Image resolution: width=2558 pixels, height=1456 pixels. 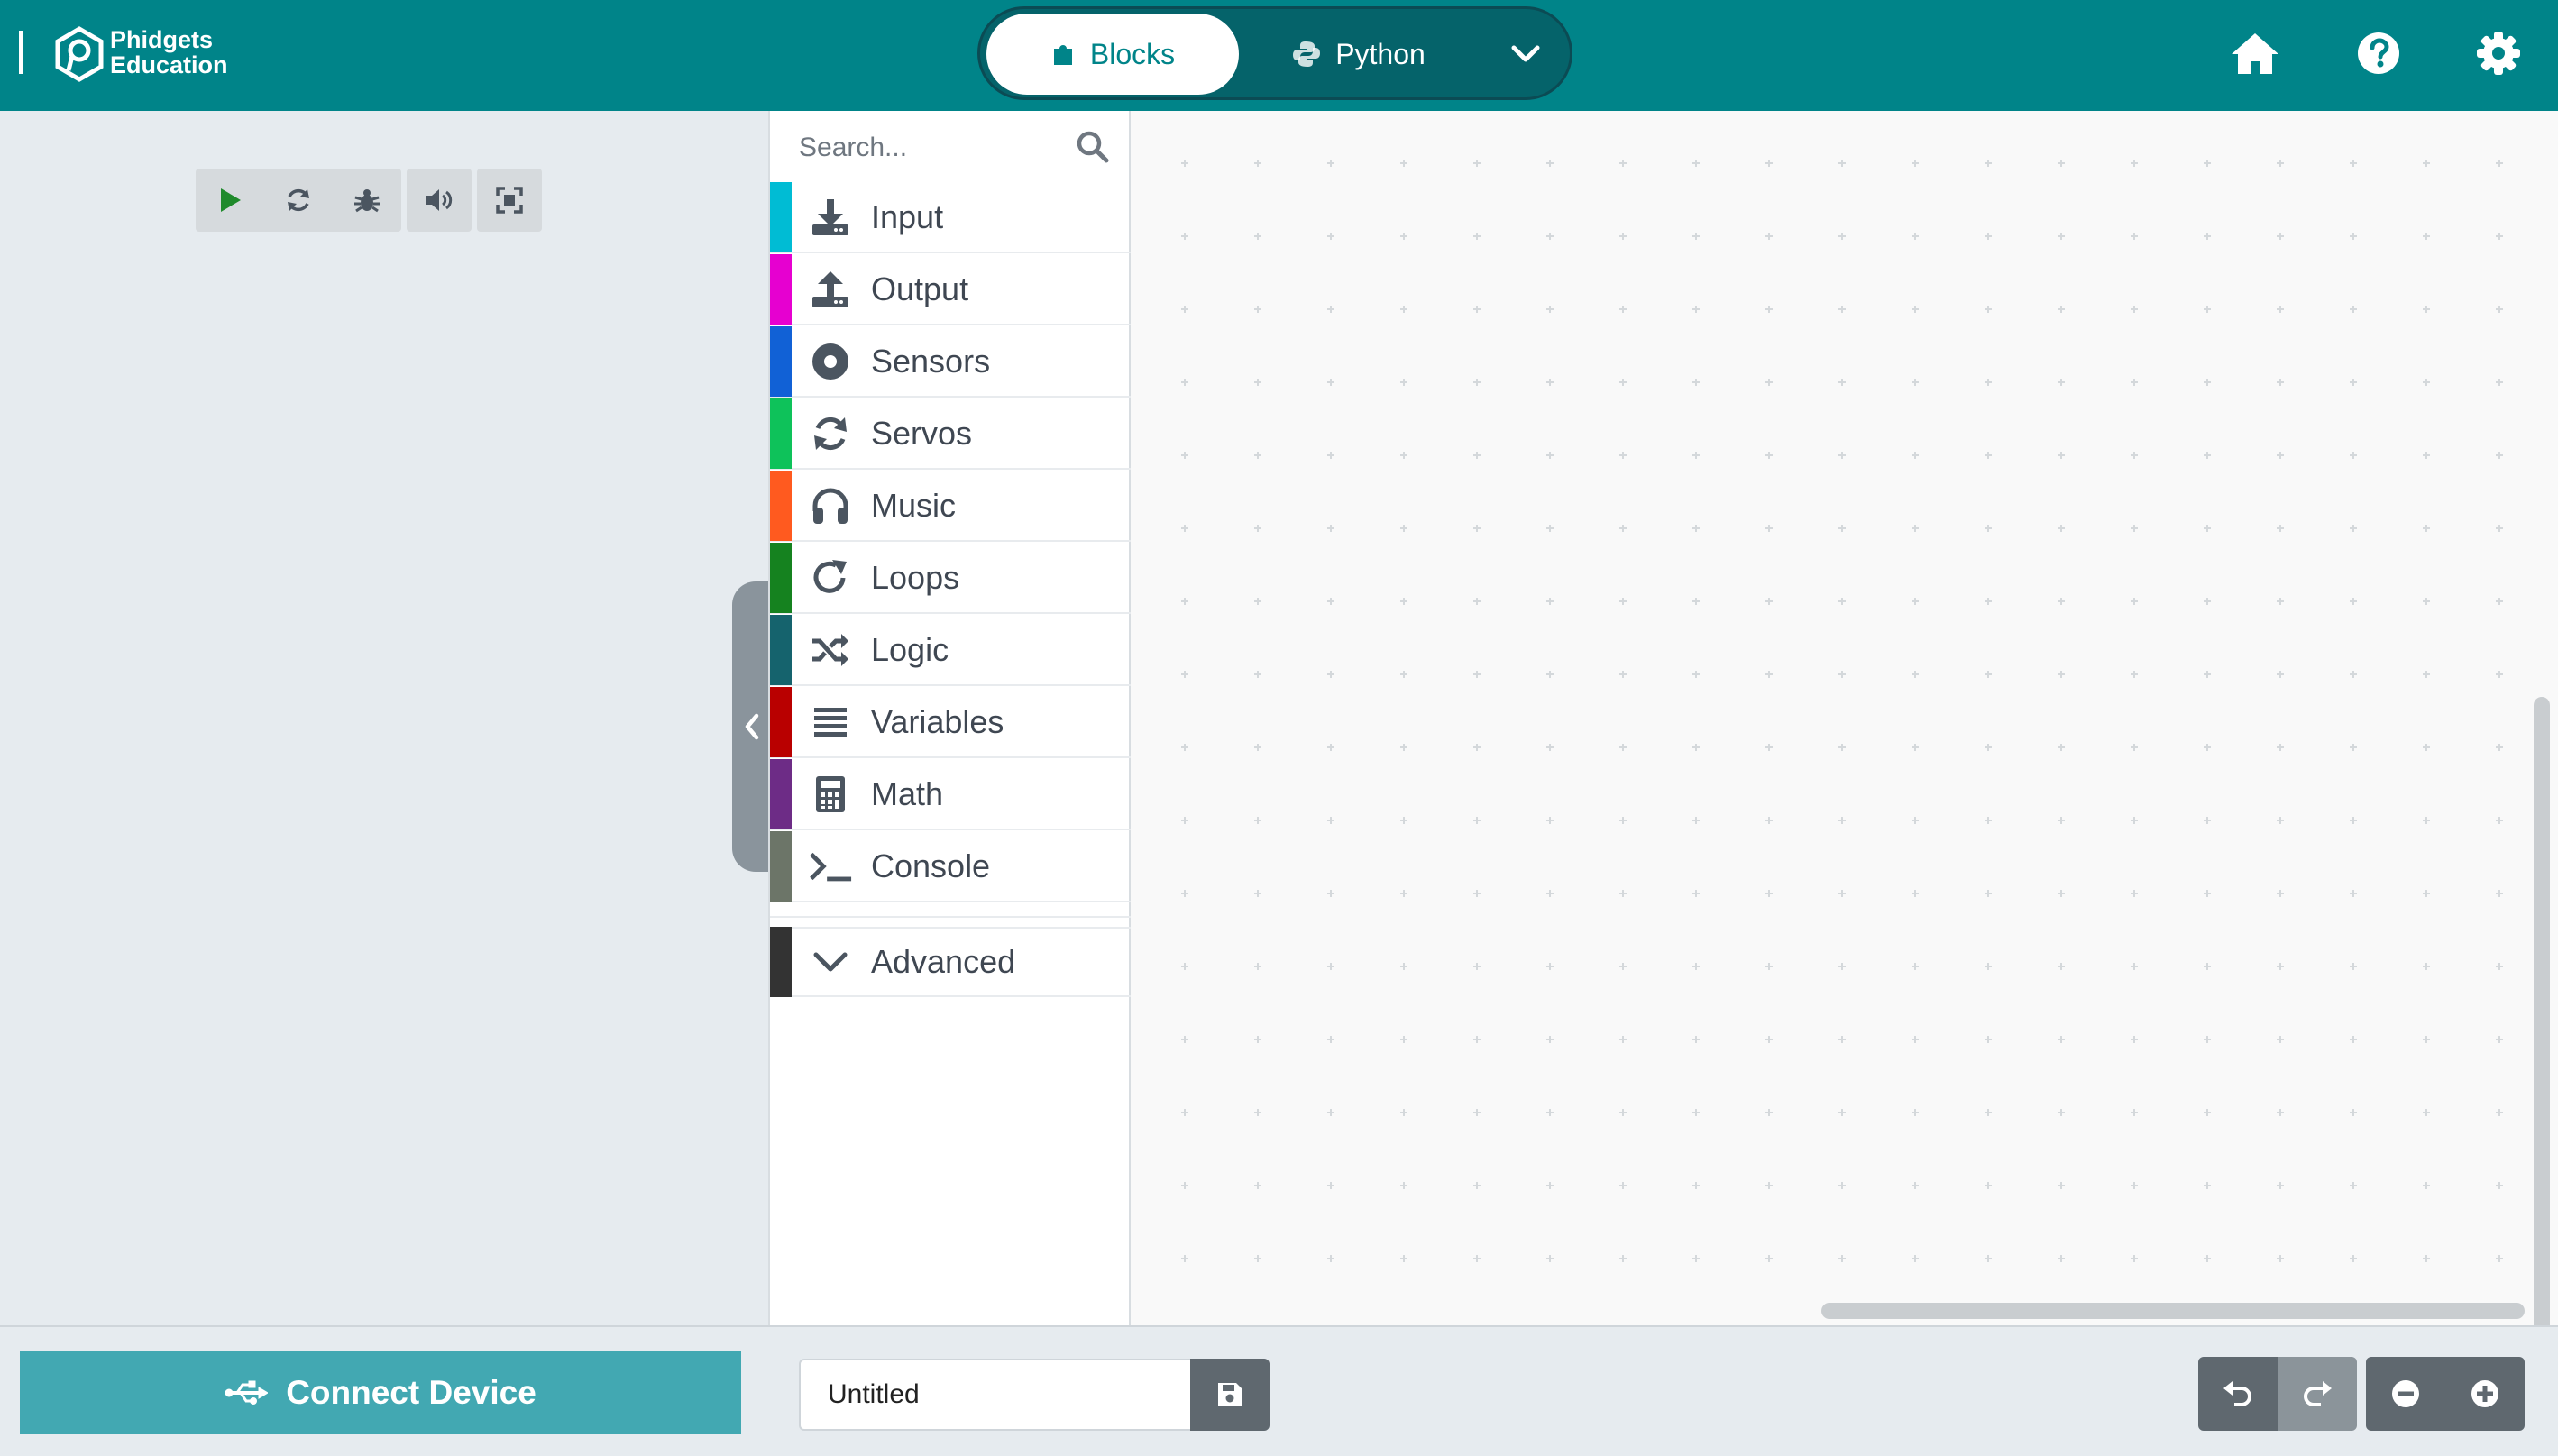 What do you see at coordinates (1380, 54) in the screenshot?
I see `python-mode-label: Python` at bounding box center [1380, 54].